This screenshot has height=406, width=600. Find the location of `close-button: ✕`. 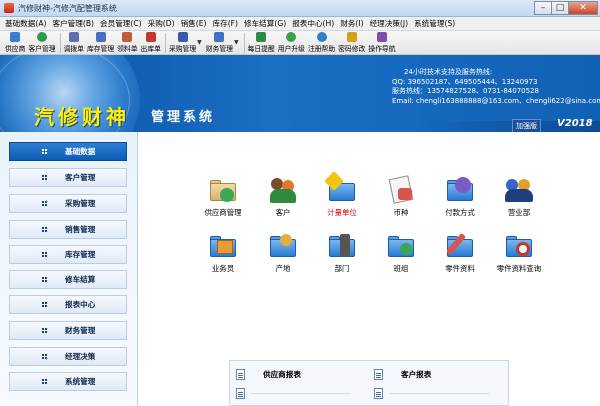

close-button: ✕ is located at coordinates (583, 8).